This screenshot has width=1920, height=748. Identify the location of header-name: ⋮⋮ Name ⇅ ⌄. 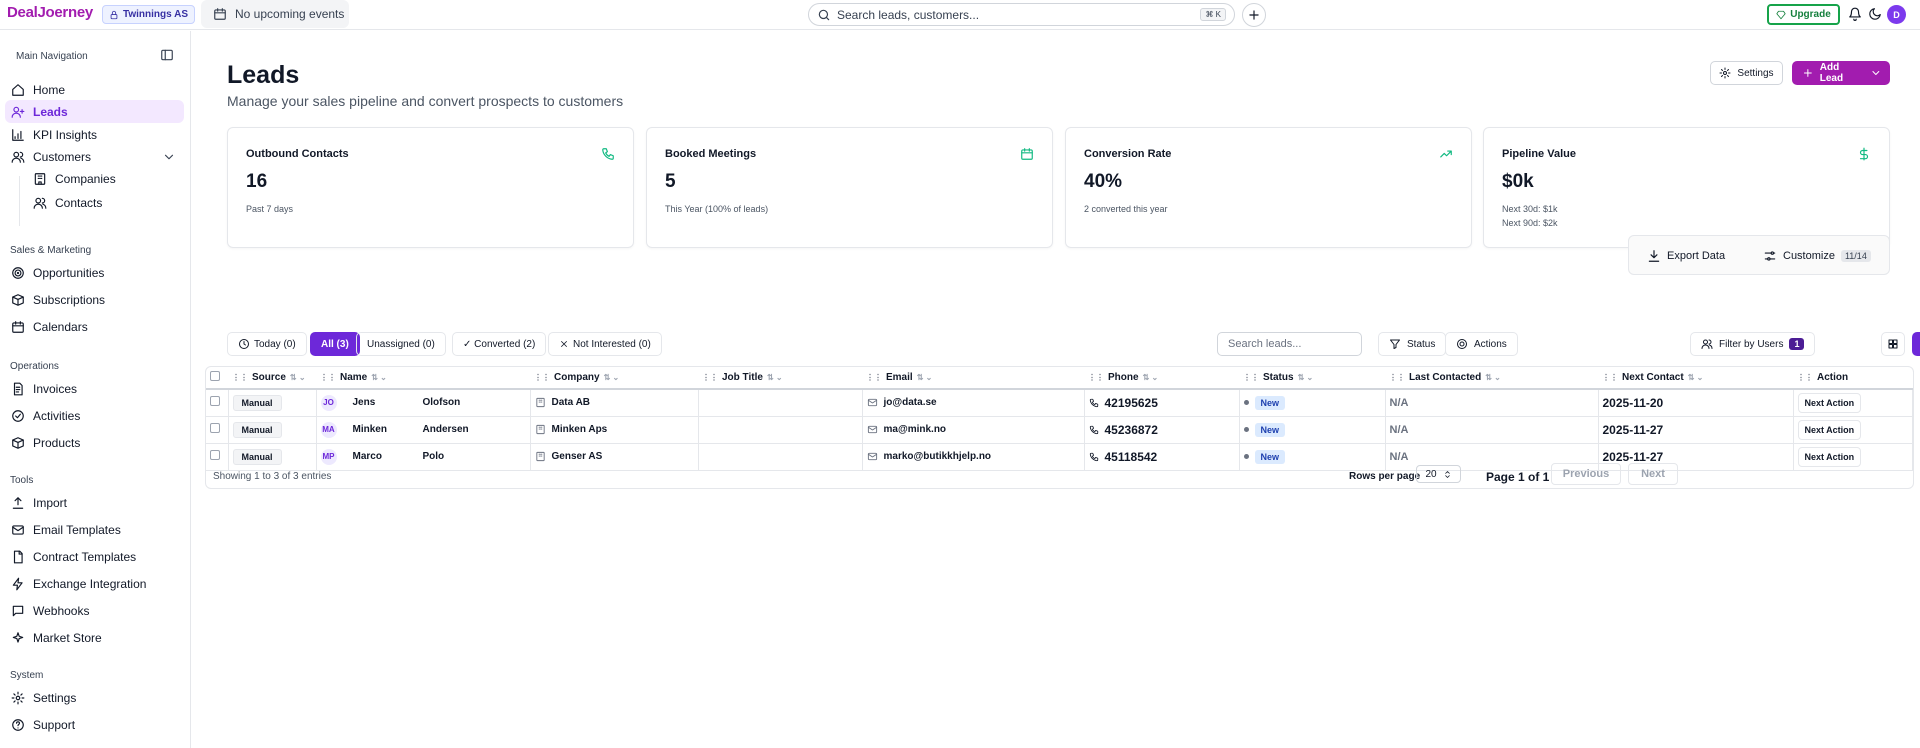
(423, 378).